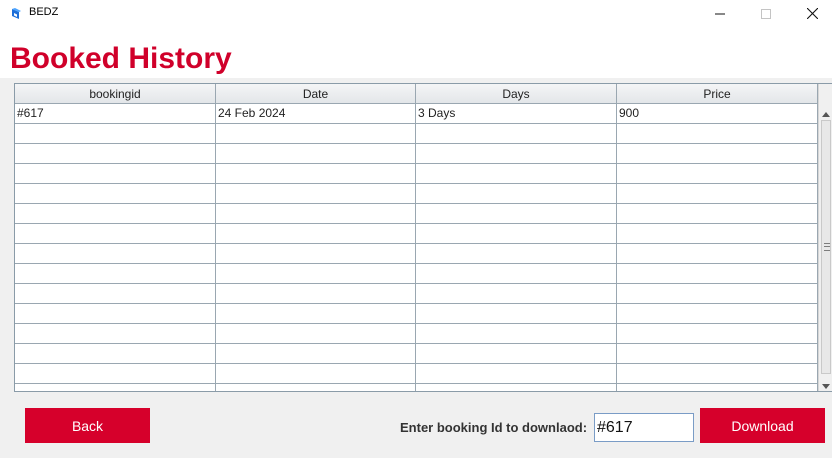 The image size is (832, 458). I want to click on vertical-scrollbar, so click(825, 237).